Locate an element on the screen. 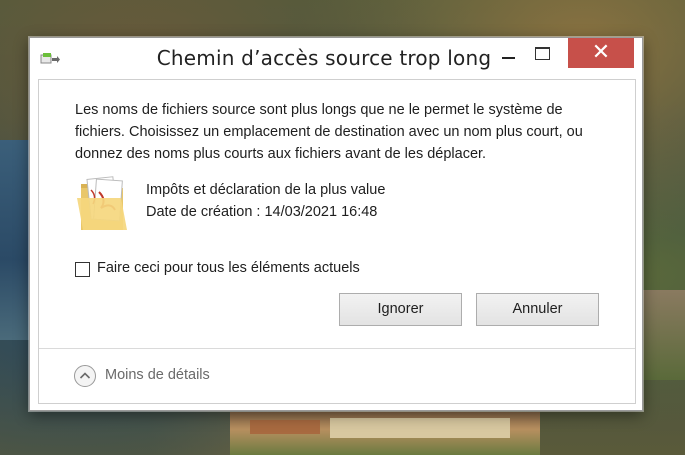 The height and width of the screenshot is (455, 685). file-name: Impôts et déclaration de la plus value is located at coordinates (266, 190).